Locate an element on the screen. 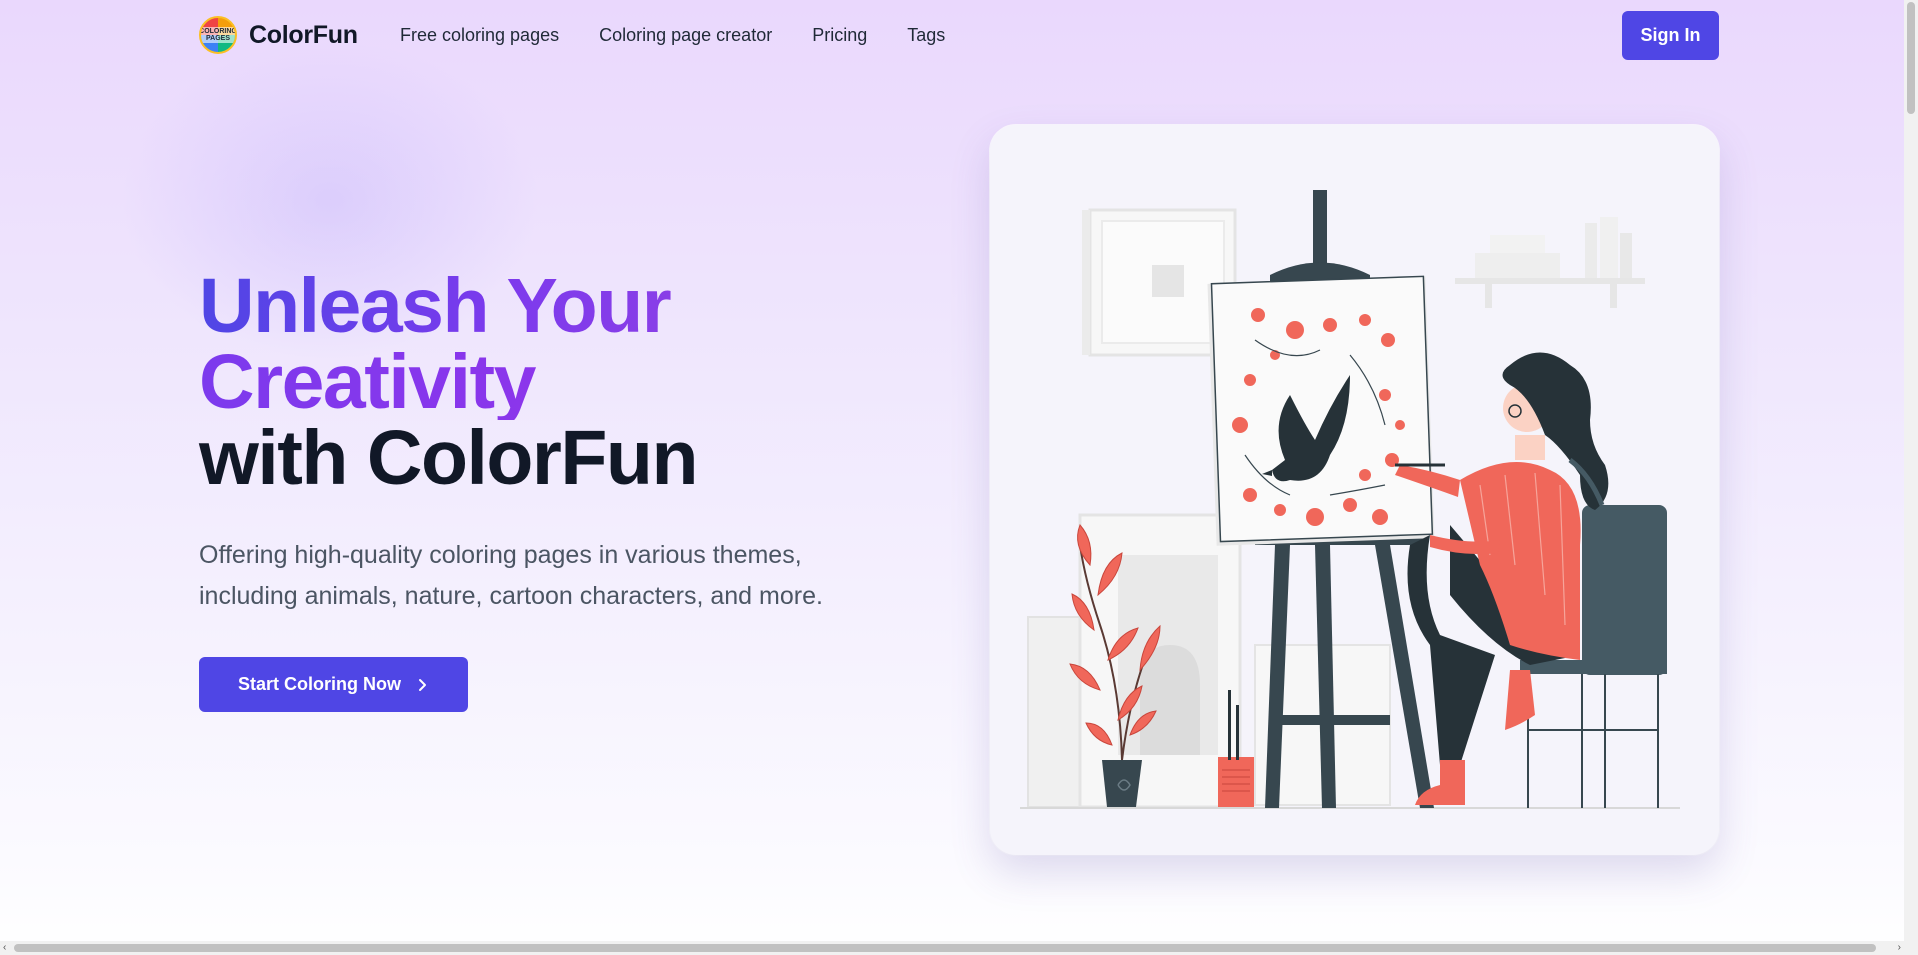 The width and height of the screenshot is (1918, 955). chevron-right-icon is located at coordinates (422, 684).